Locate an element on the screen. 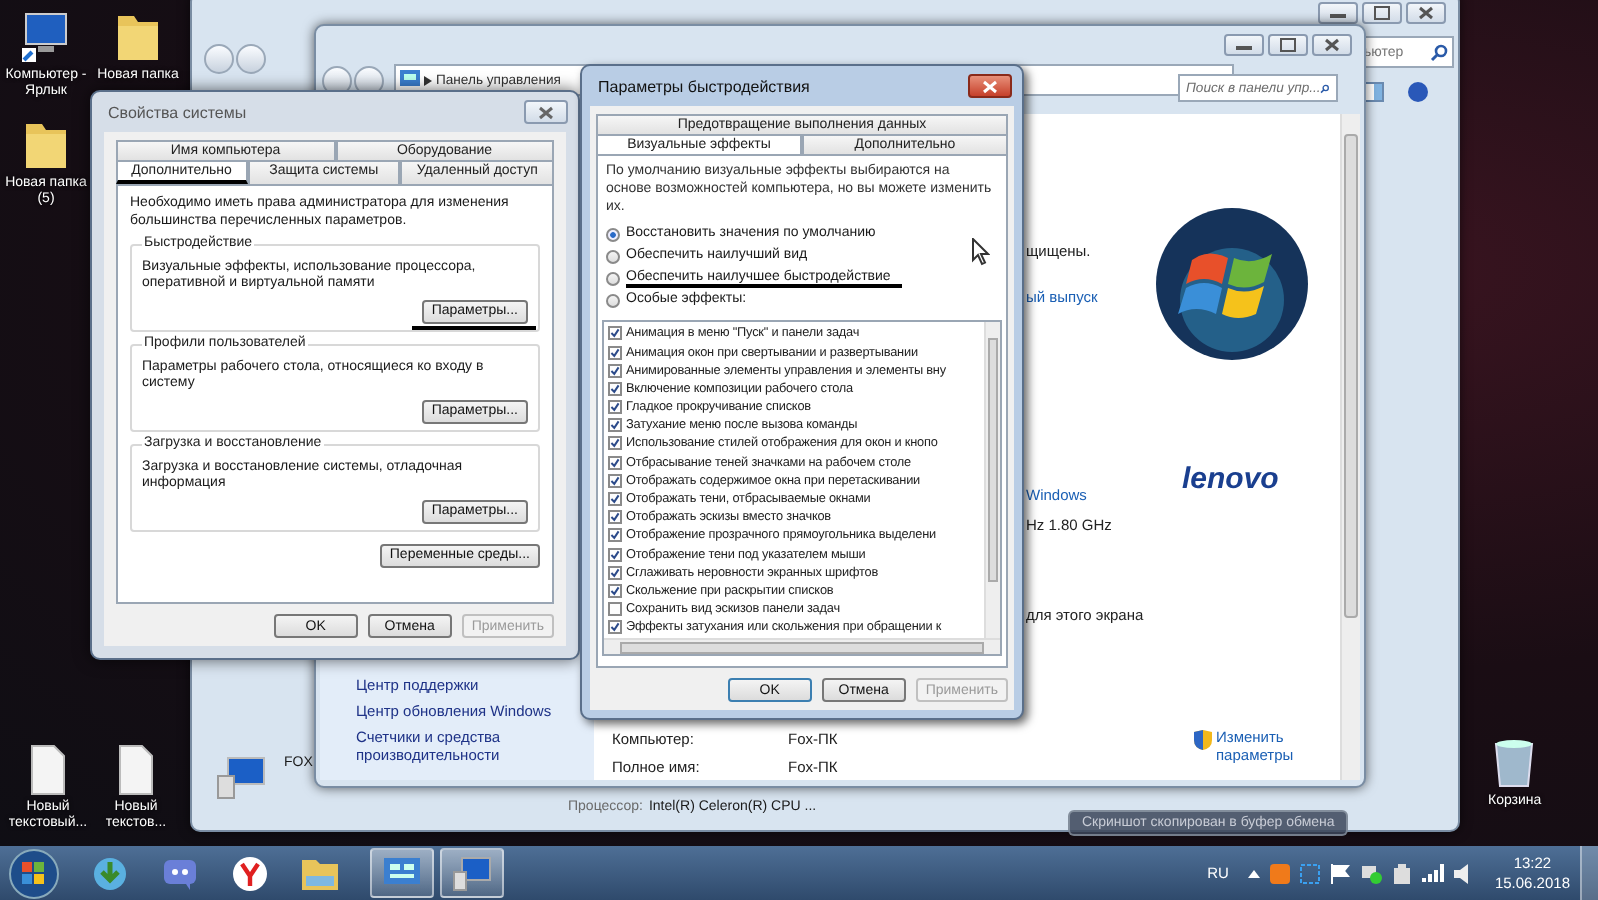 Image resolution: width=1598 pixels, height=900 pixels. flag-icon is located at coordinates (1340, 873).